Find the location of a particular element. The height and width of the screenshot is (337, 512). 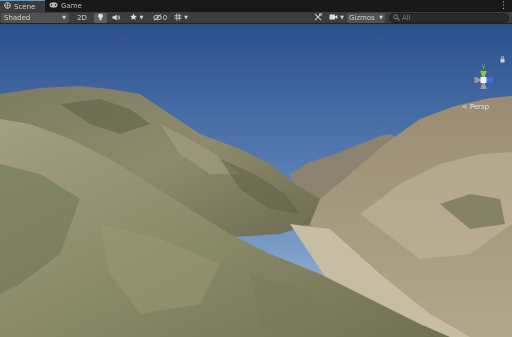

tab-game-label: Game is located at coordinates (71, 6).